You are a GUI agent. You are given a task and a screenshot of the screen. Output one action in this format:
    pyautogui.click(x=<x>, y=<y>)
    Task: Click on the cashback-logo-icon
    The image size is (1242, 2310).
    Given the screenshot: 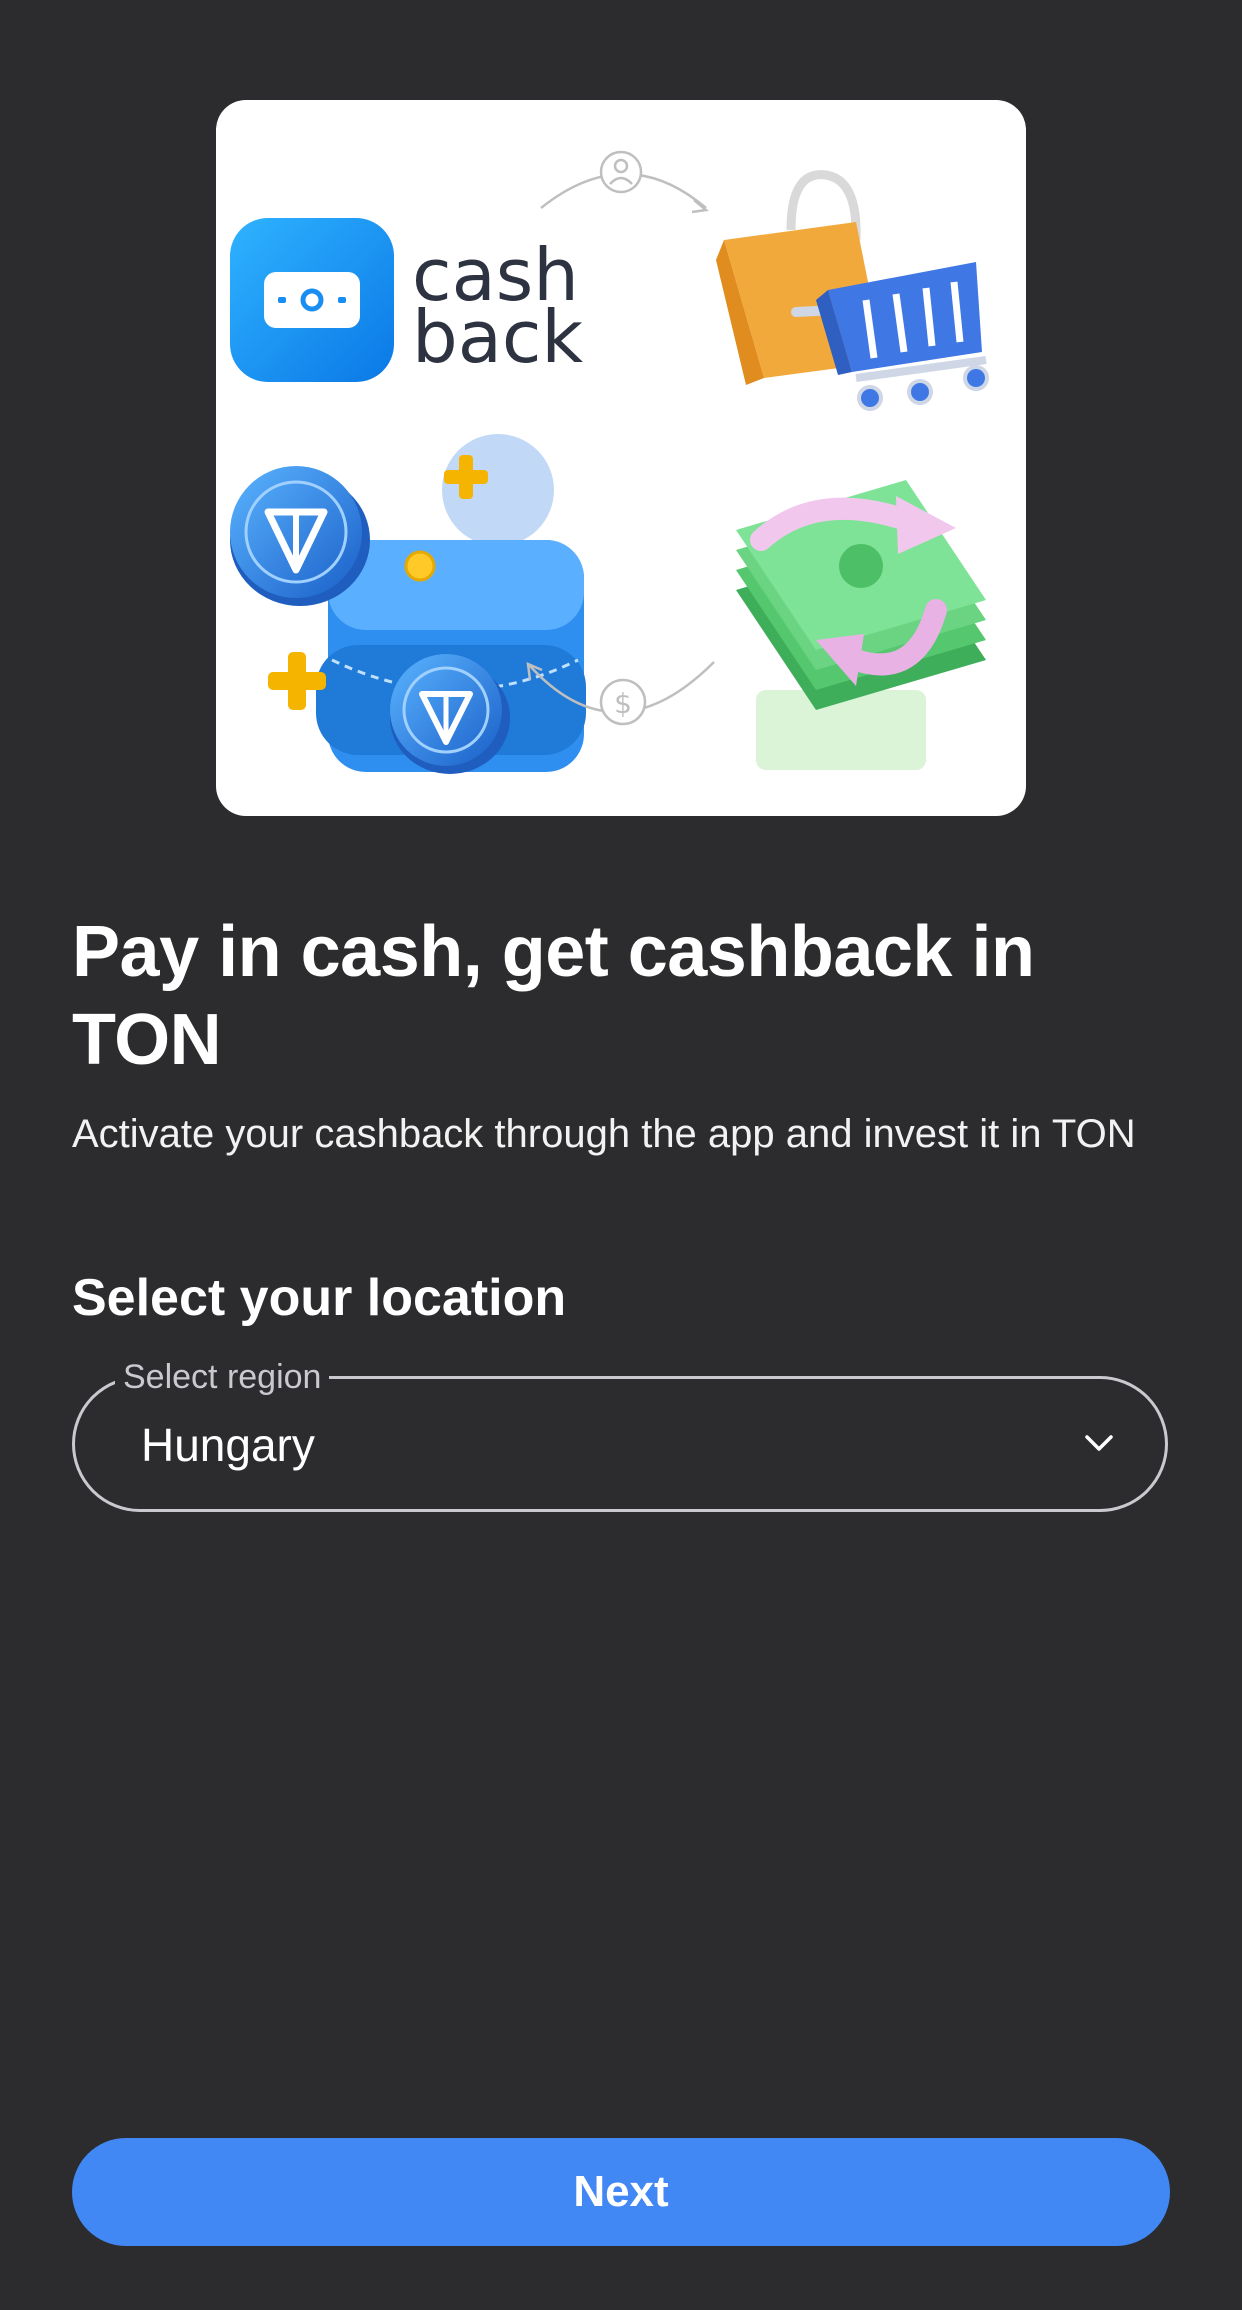 What is the action you would take?
    pyautogui.click(x=312, y=300)
    